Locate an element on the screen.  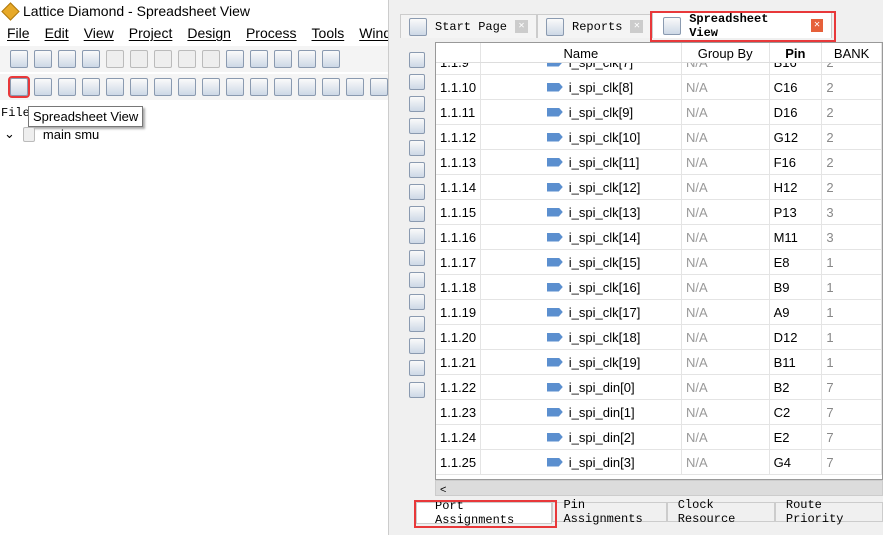
table-row: 1.1.25 i_spi_din[3] N/A G4 7 is located at coordinates (659, 462).